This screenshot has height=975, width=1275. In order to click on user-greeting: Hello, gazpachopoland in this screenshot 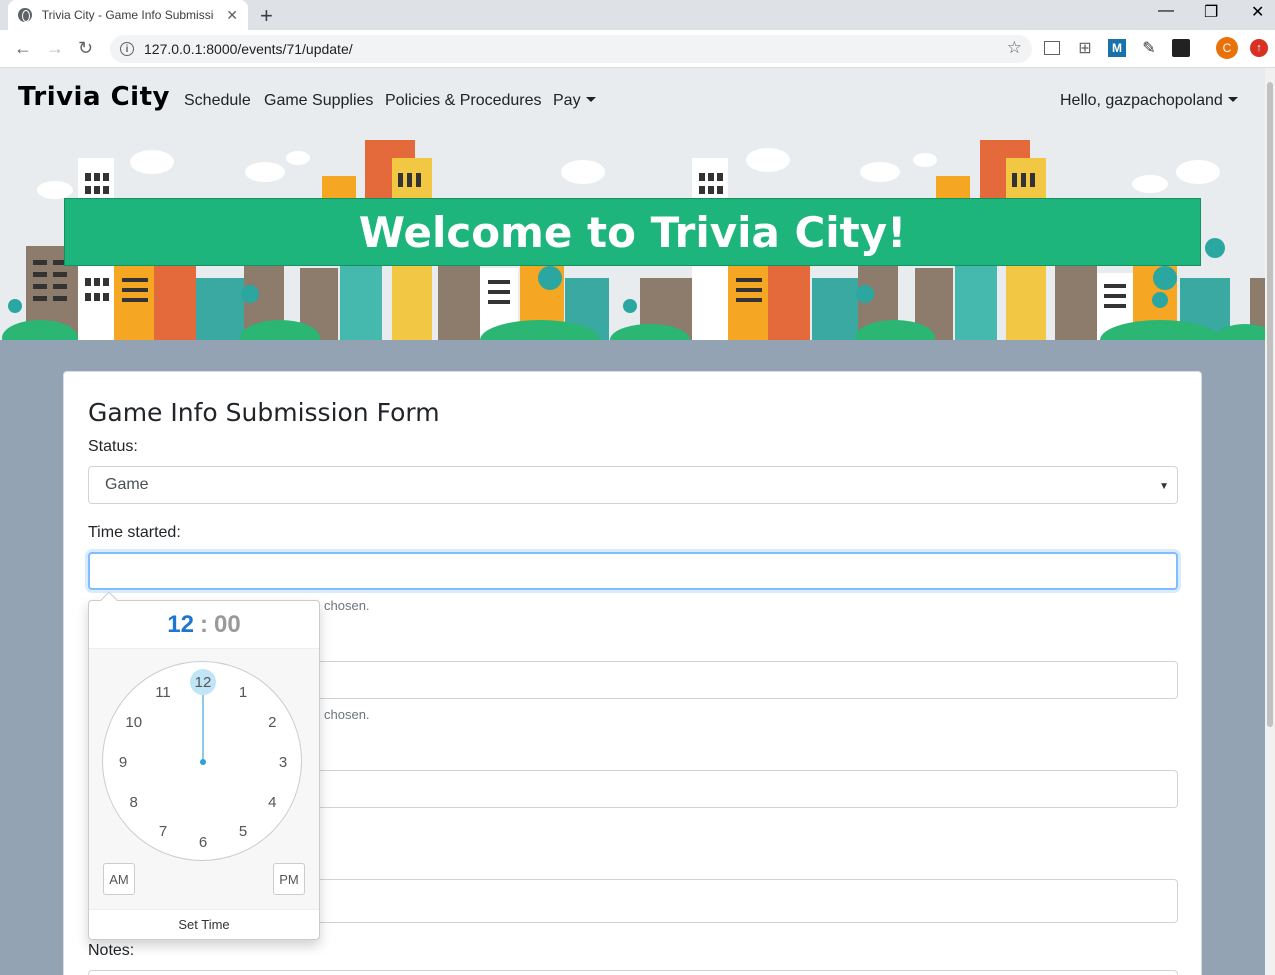, I will do `click(1141, 100)`.